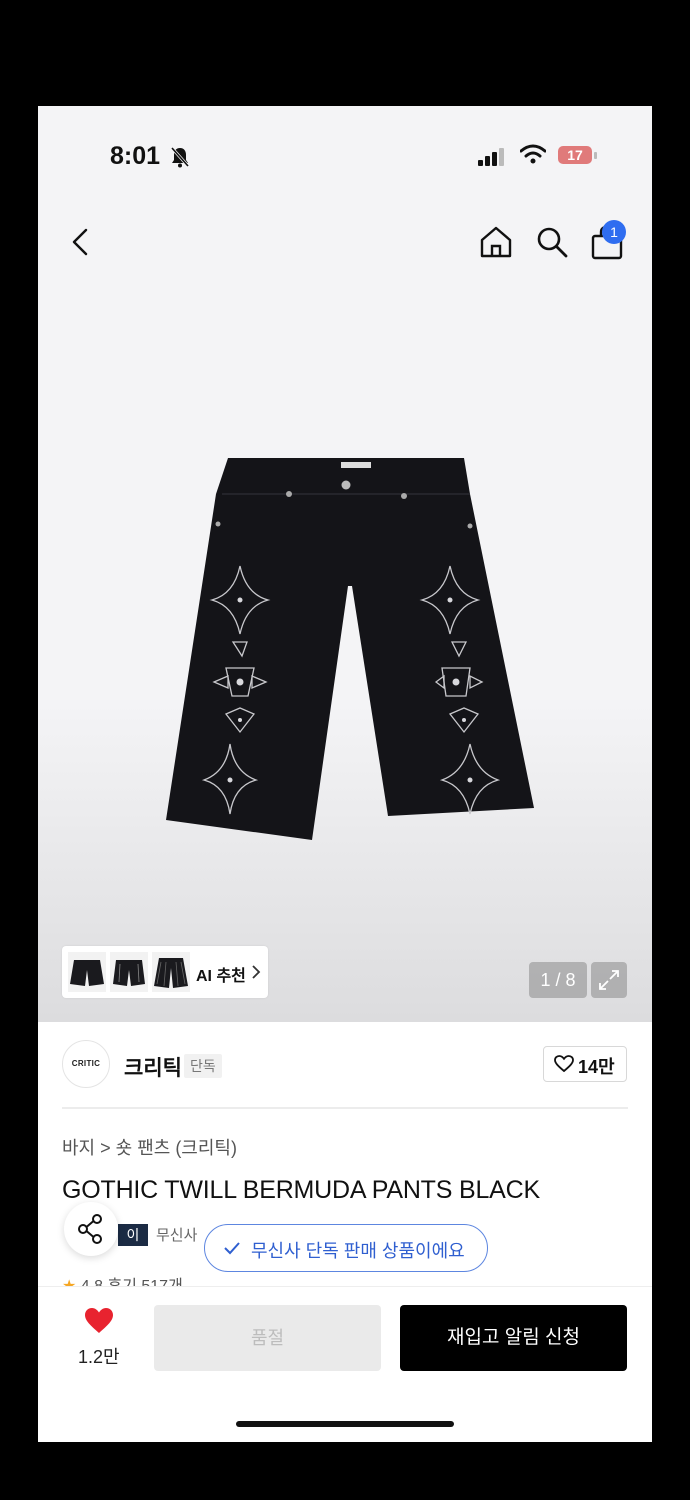 The height and width of the screenshot is (1500, 690). I want to click on star-icon: ★, so click(69, 1282).